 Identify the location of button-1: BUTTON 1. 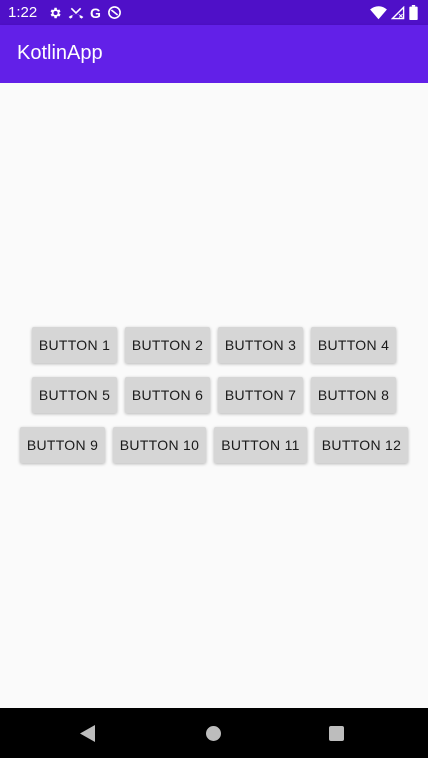
(74, 345).